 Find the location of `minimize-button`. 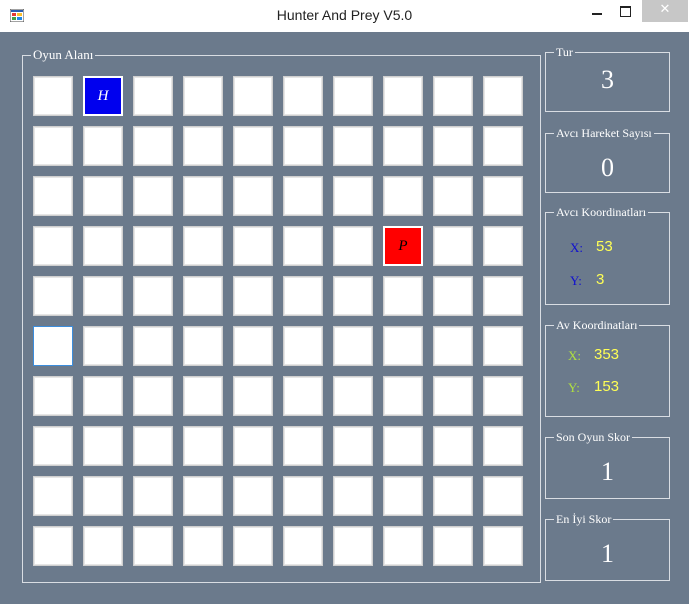

minimize-button is located at coordinates (597, 11).